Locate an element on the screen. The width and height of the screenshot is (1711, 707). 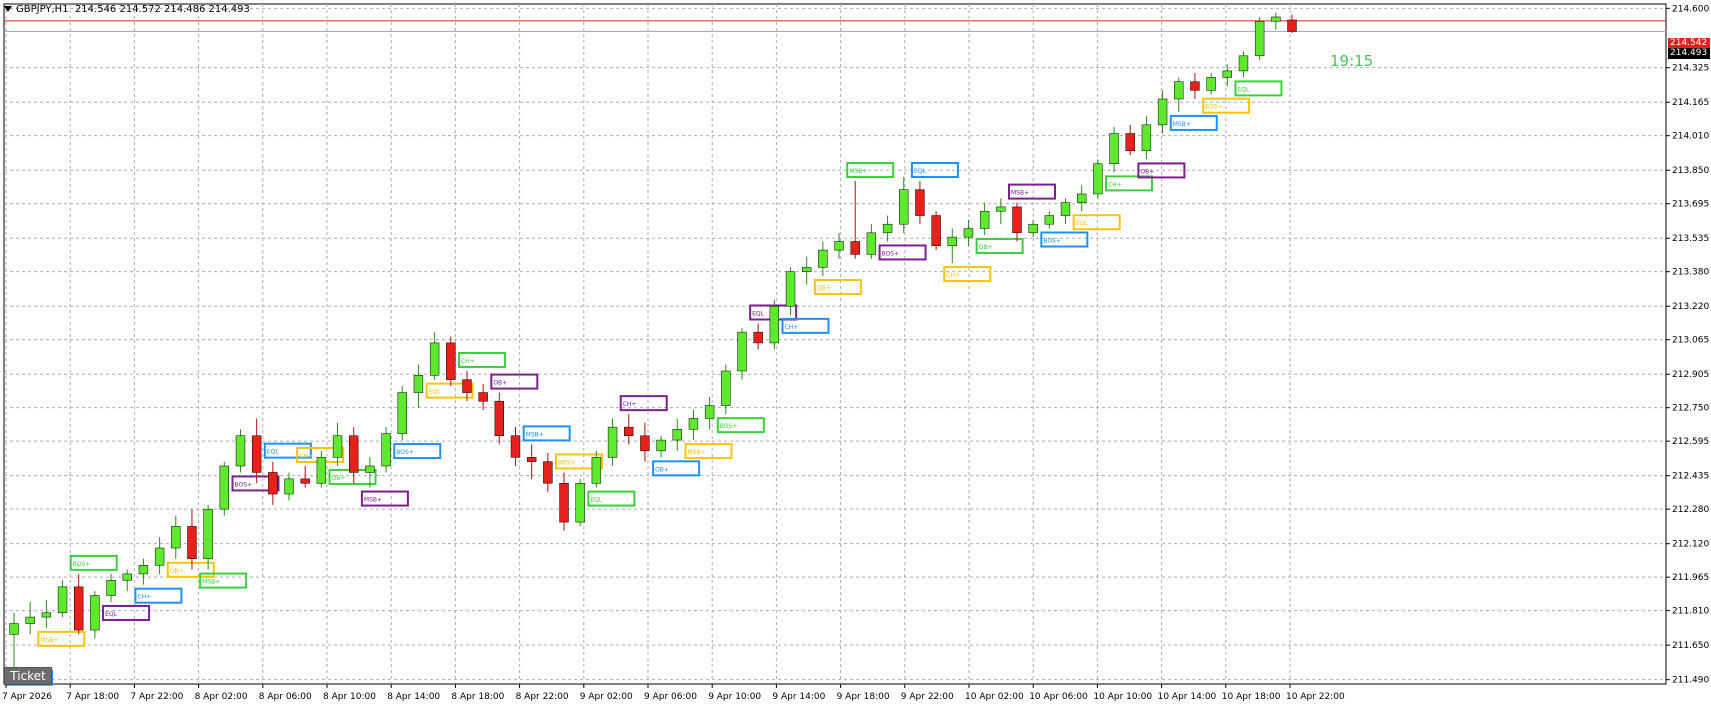
y-tick-label: 211.490 is located at coordinates (1690, 681).